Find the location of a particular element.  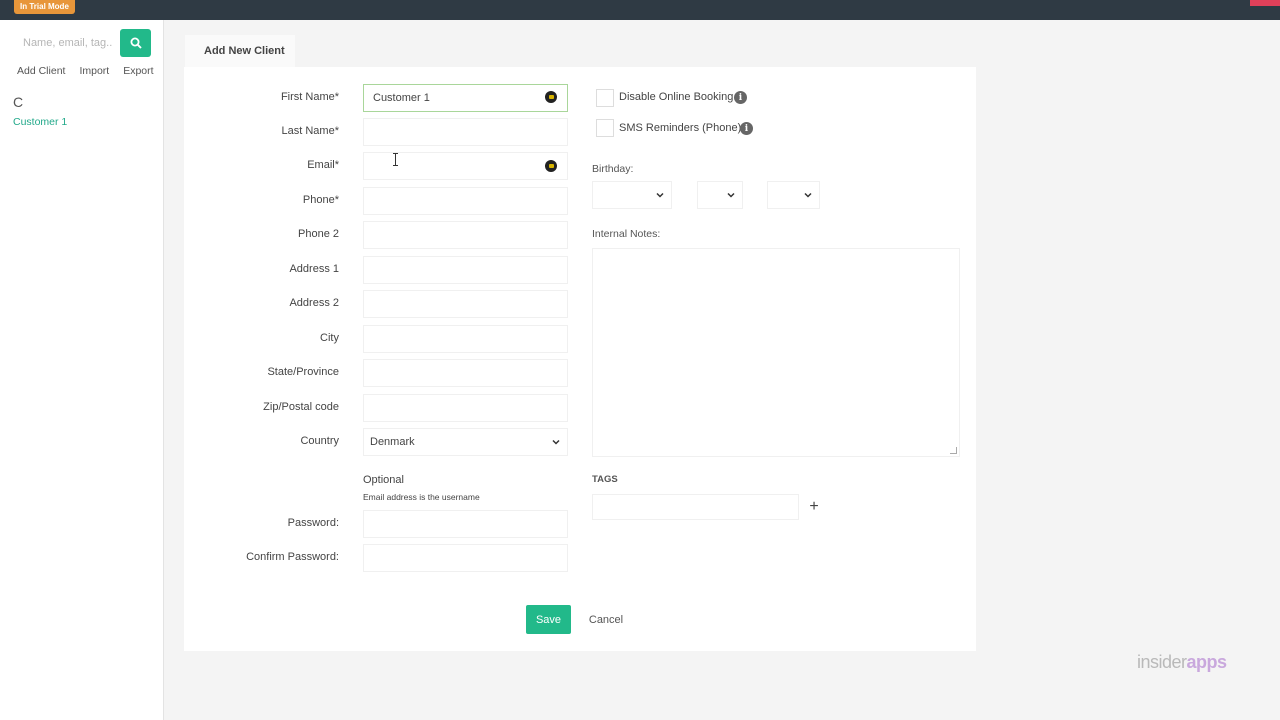

disable-online-booking-label: Disable Online Booking is located at coordinates (676, 97).